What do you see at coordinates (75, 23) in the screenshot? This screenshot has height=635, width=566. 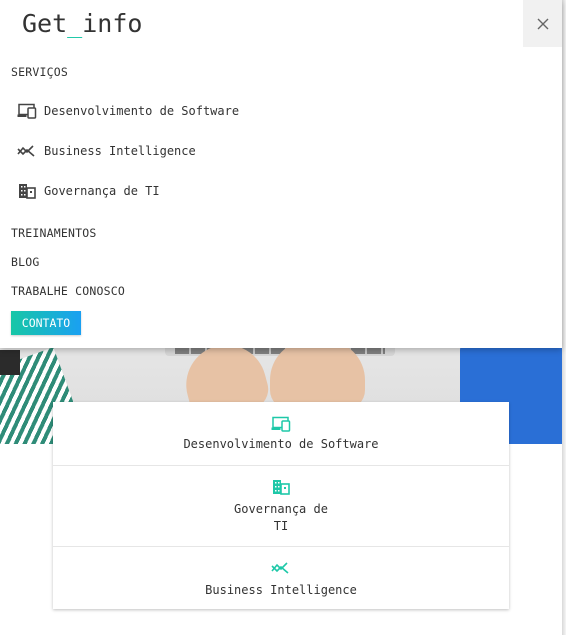 I see `logo-underscore: _` at bounding box center [75, 23].